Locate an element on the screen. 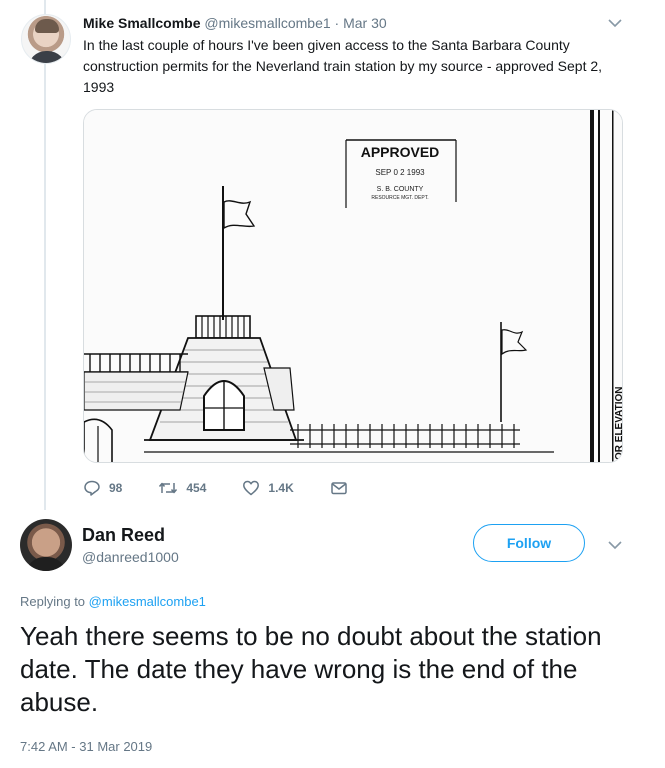 Image resolution: width=665 pixels, height=768 pixels. like-count: 1.4K is located at coordinates (281, 488).